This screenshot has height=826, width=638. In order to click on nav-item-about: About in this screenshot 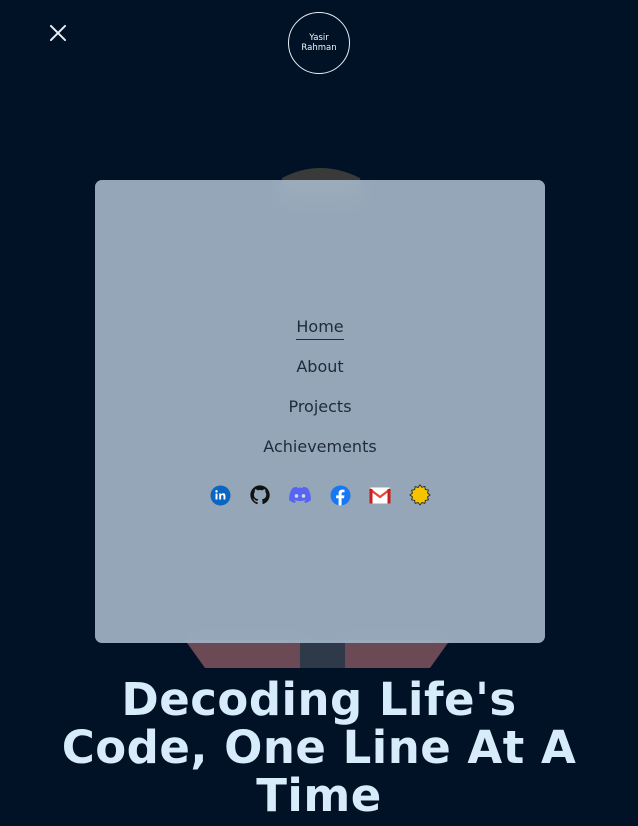, I will do `click(320, 368)`.